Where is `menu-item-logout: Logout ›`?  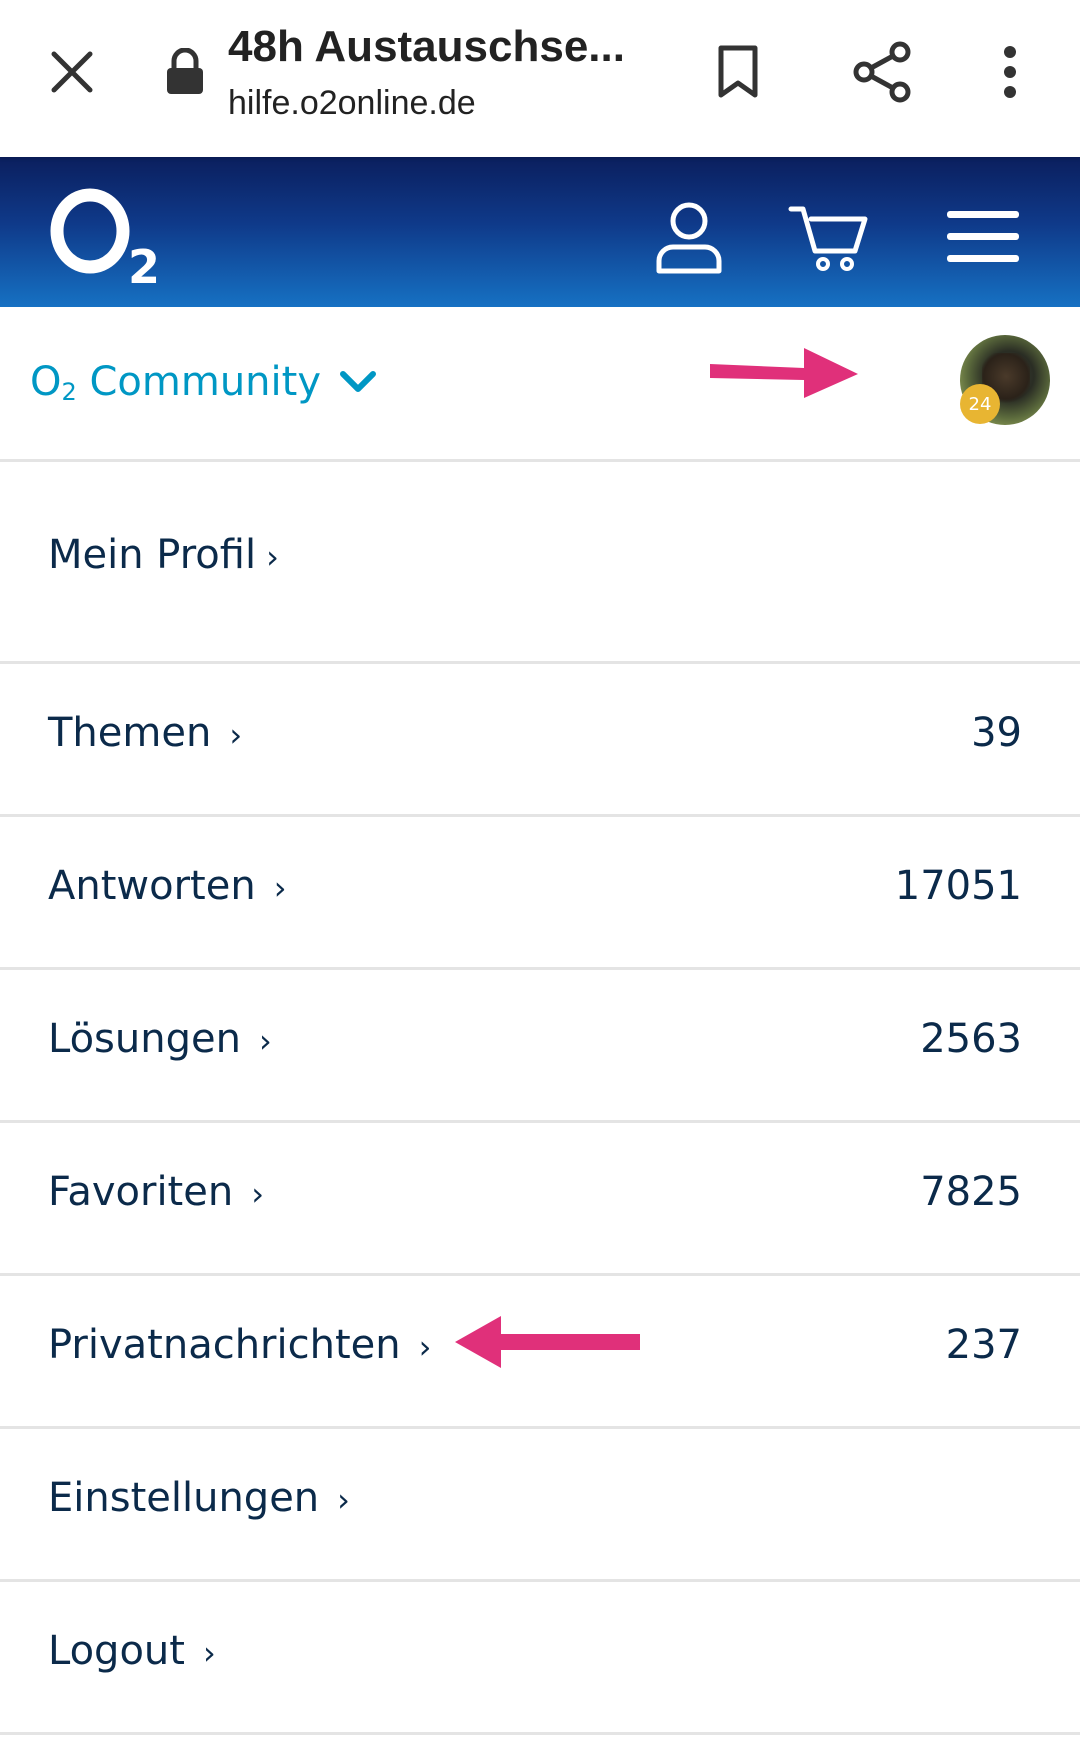 menu-item-logout: Logout › is located at coordinates (540, 1658).